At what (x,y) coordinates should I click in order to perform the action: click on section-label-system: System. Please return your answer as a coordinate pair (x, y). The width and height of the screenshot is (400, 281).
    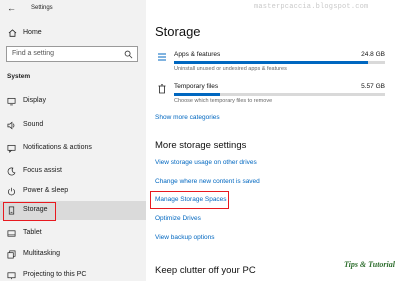
    Looking at the image, I should click on (19, 76).